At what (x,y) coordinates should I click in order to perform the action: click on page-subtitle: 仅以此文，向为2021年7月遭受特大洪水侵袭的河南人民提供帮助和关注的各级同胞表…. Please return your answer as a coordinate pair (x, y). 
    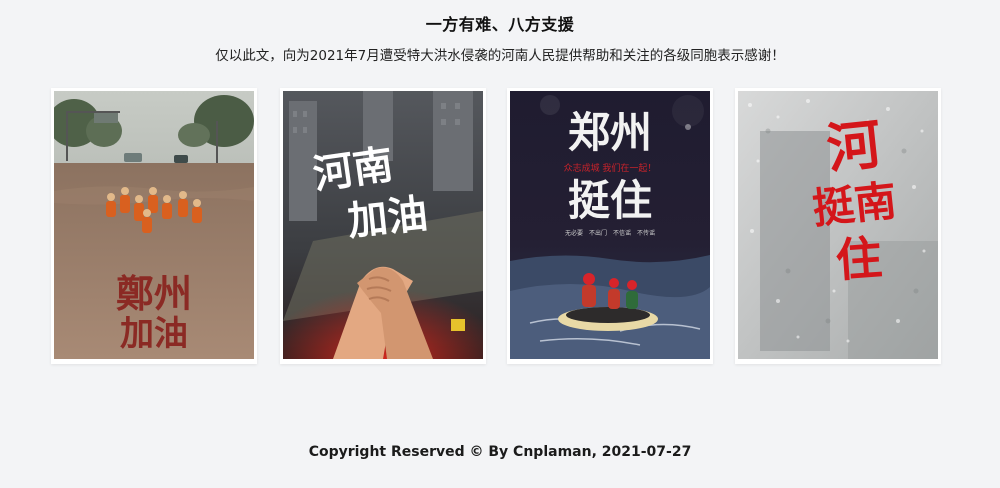
    Looking at the image, I should click on (500, 56).